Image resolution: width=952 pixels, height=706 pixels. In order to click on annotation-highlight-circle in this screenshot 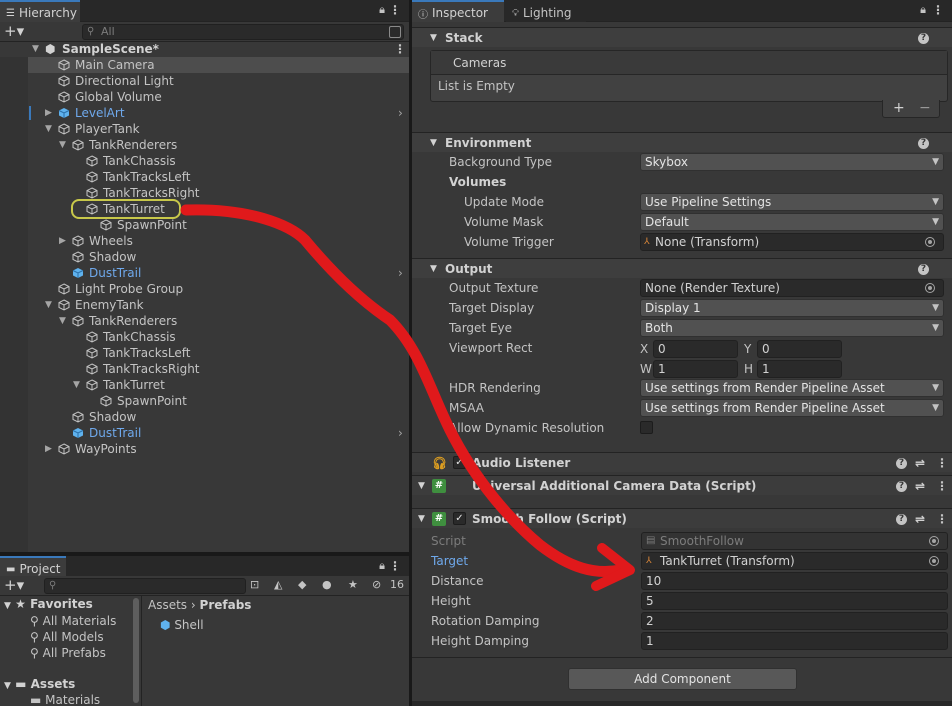, I will do `click(126, 209)`.